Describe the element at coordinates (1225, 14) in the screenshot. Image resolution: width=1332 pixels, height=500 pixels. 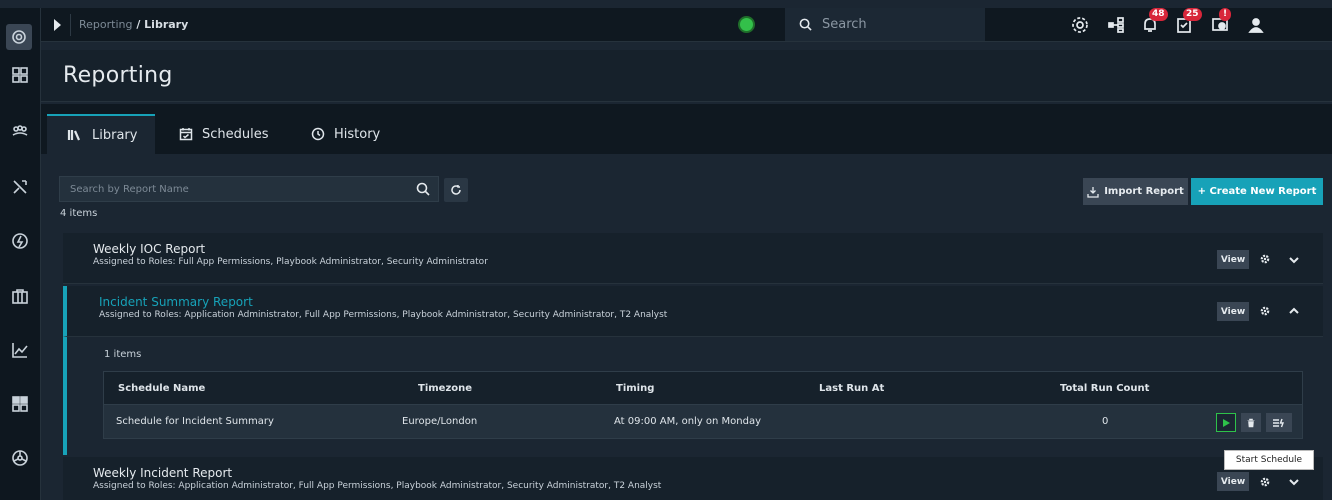
I see `system-alert-badge: !` at that location.